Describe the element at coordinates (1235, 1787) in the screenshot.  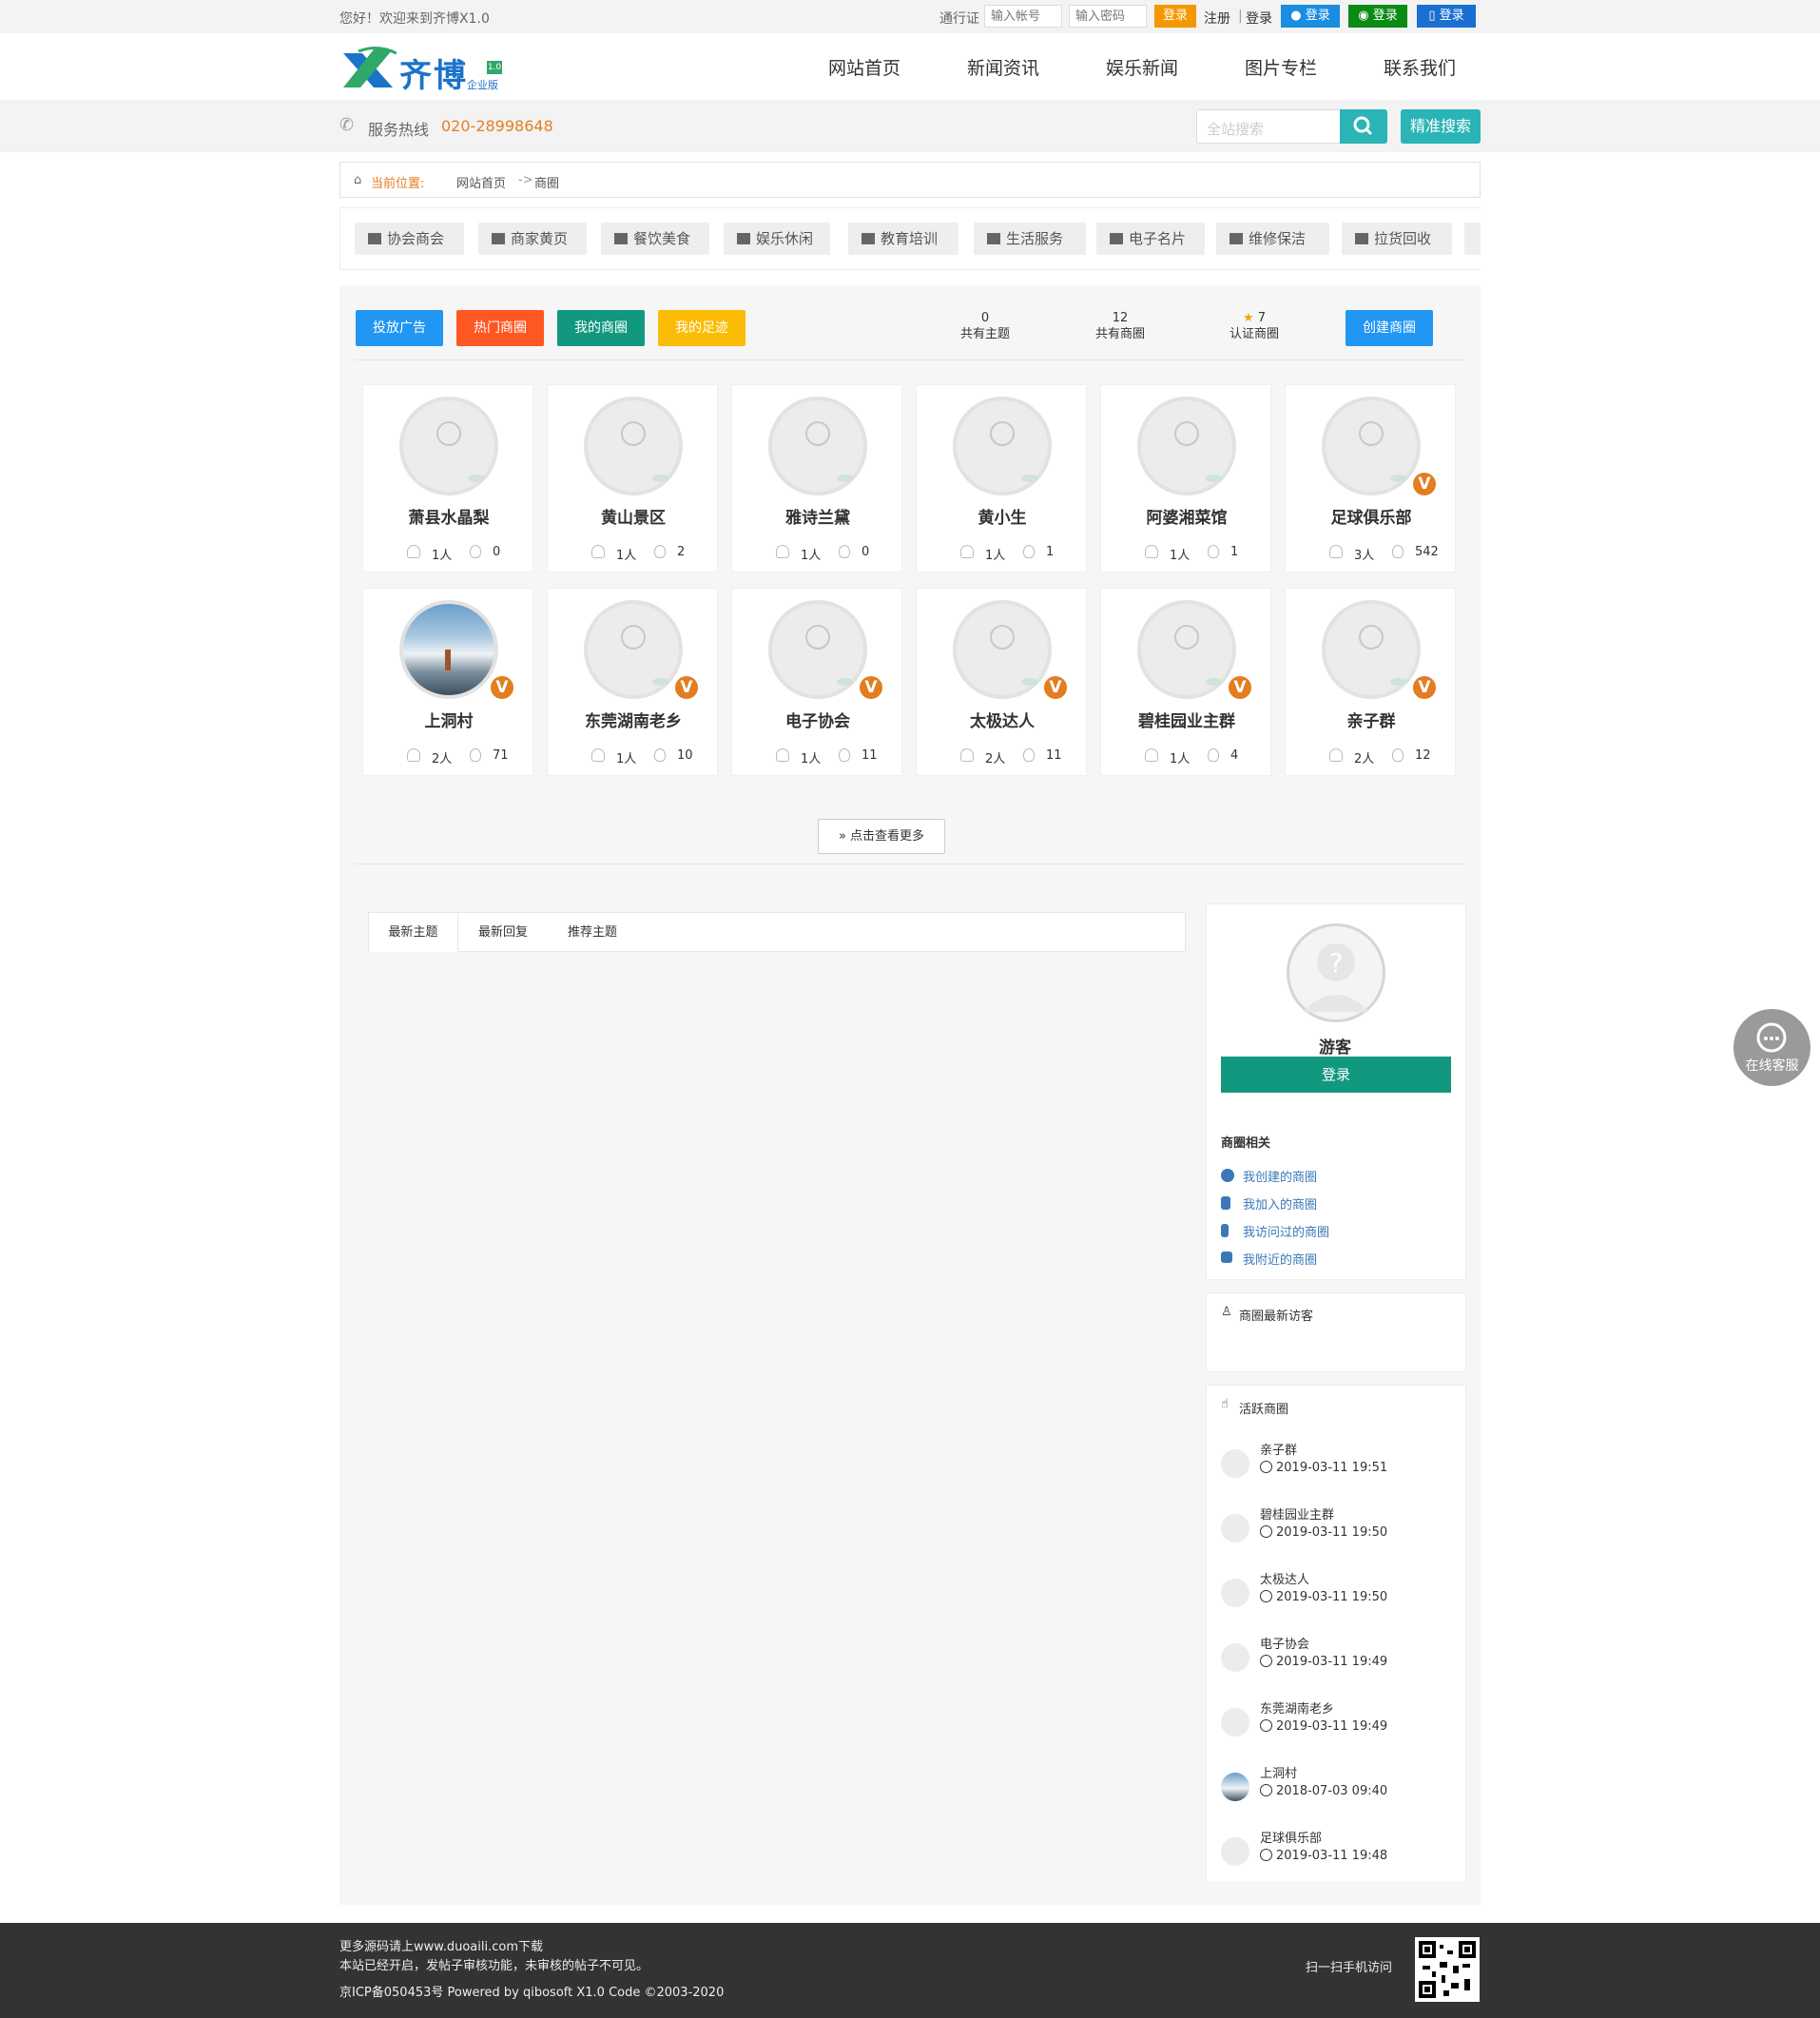
I see `active-avatar` at that location.